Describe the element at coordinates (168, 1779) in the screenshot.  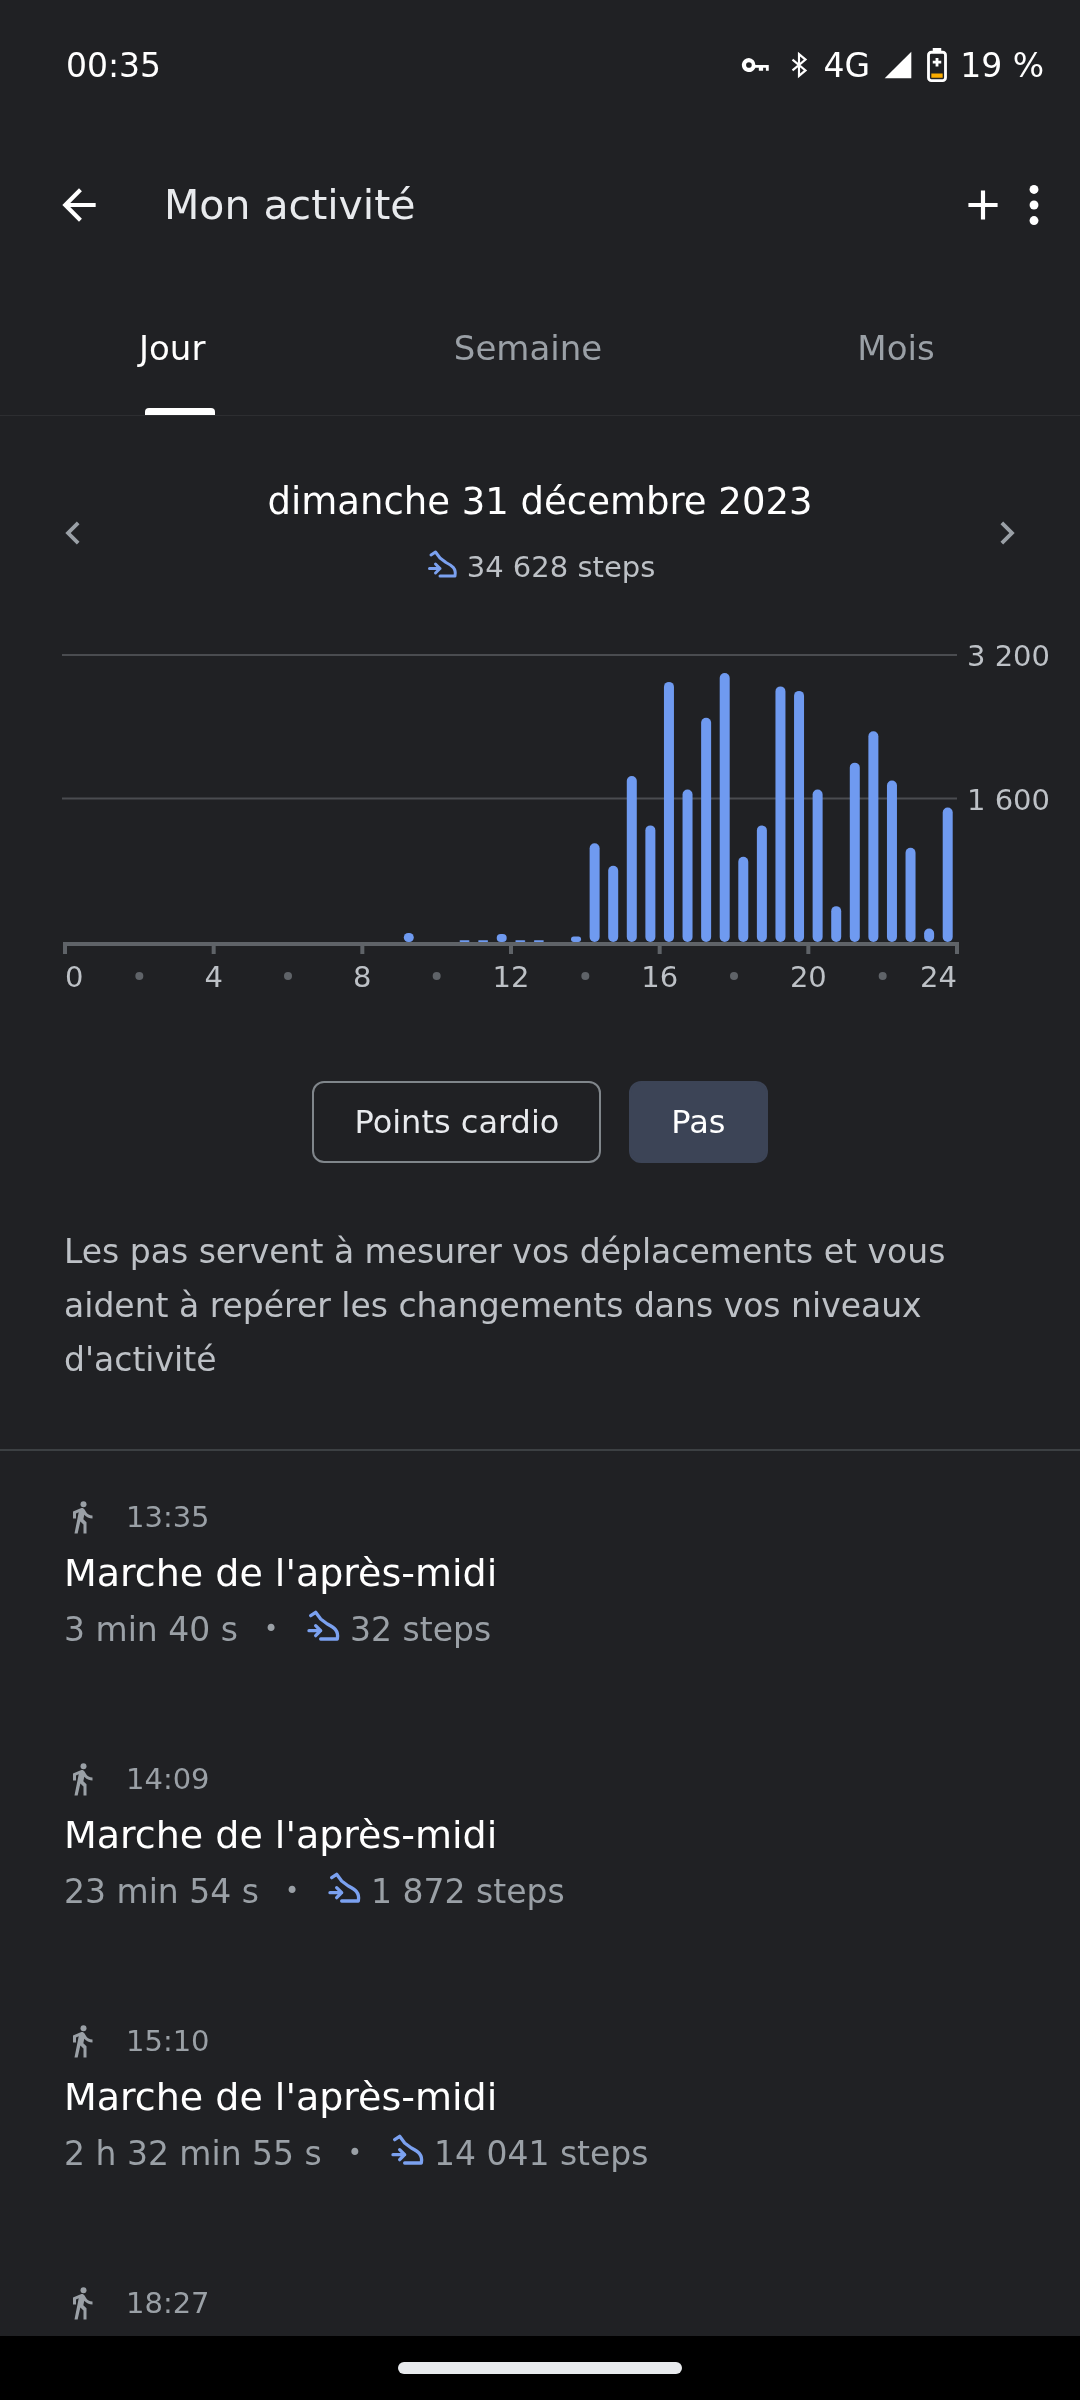
I see `activity-time: 14:09` at that location.